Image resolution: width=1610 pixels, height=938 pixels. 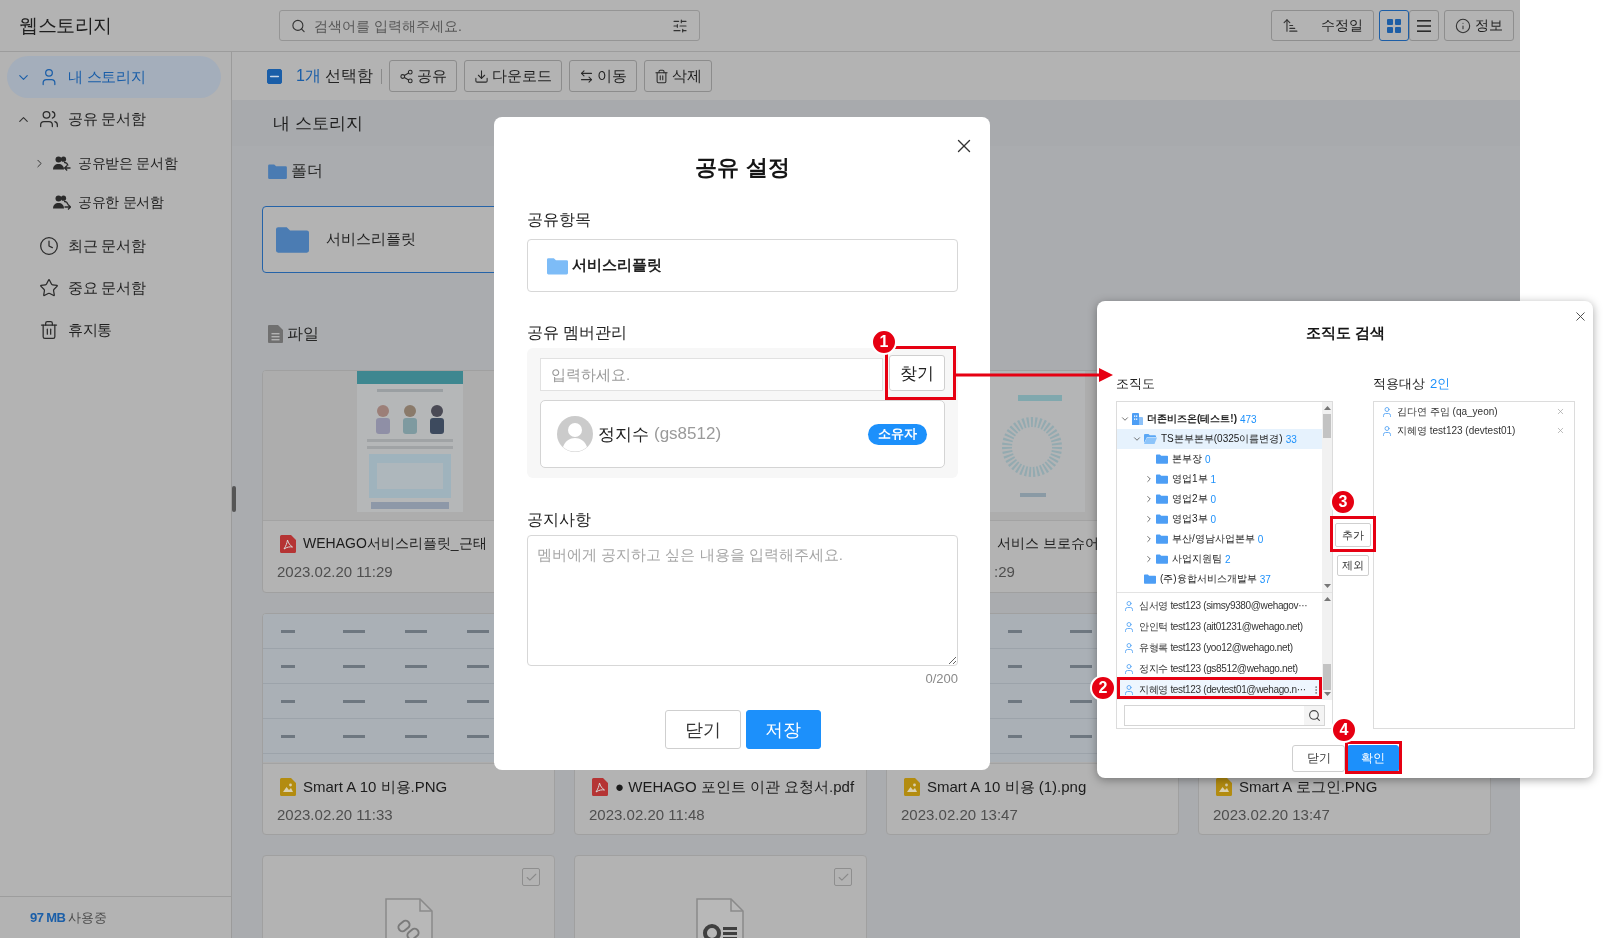 What do you see at coordinates (577, 333) in the screenshot?
I see `field-label: 공유 멤버관리` at bounding box center [577, 333].